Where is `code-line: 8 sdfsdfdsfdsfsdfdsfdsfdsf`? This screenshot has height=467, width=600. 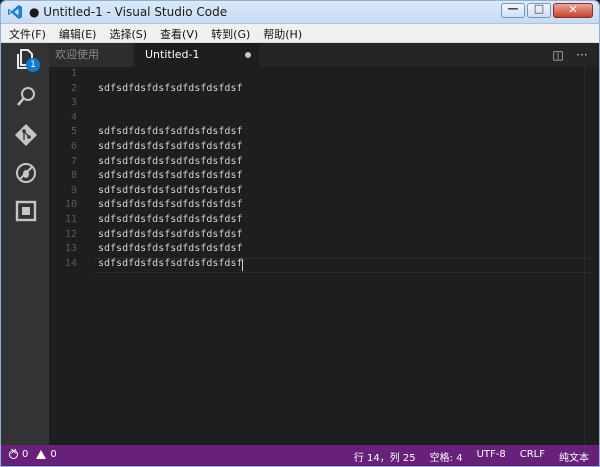
code-line: 8 sdfsdfdsfdsfsdfdsfdsfdsf is located at coordinates (314, 177).